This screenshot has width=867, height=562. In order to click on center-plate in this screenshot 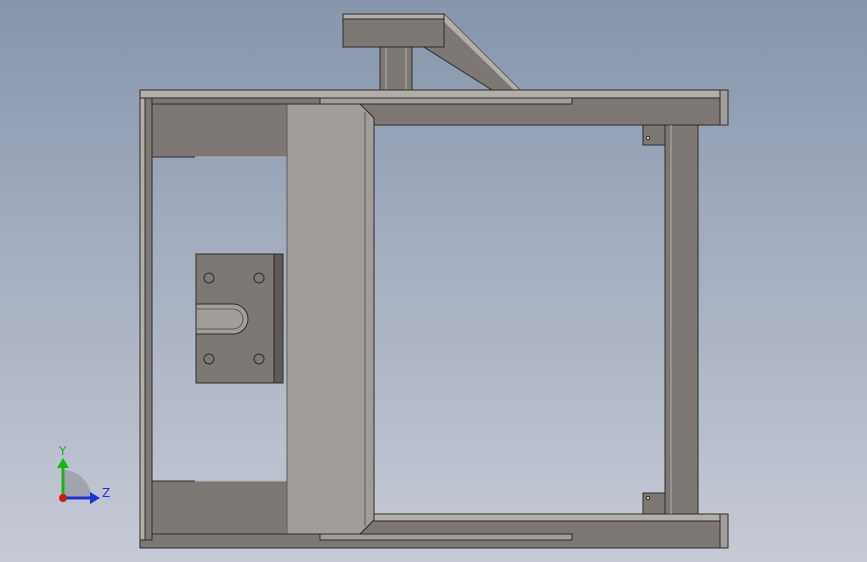, I will do `click(330, 319)`.